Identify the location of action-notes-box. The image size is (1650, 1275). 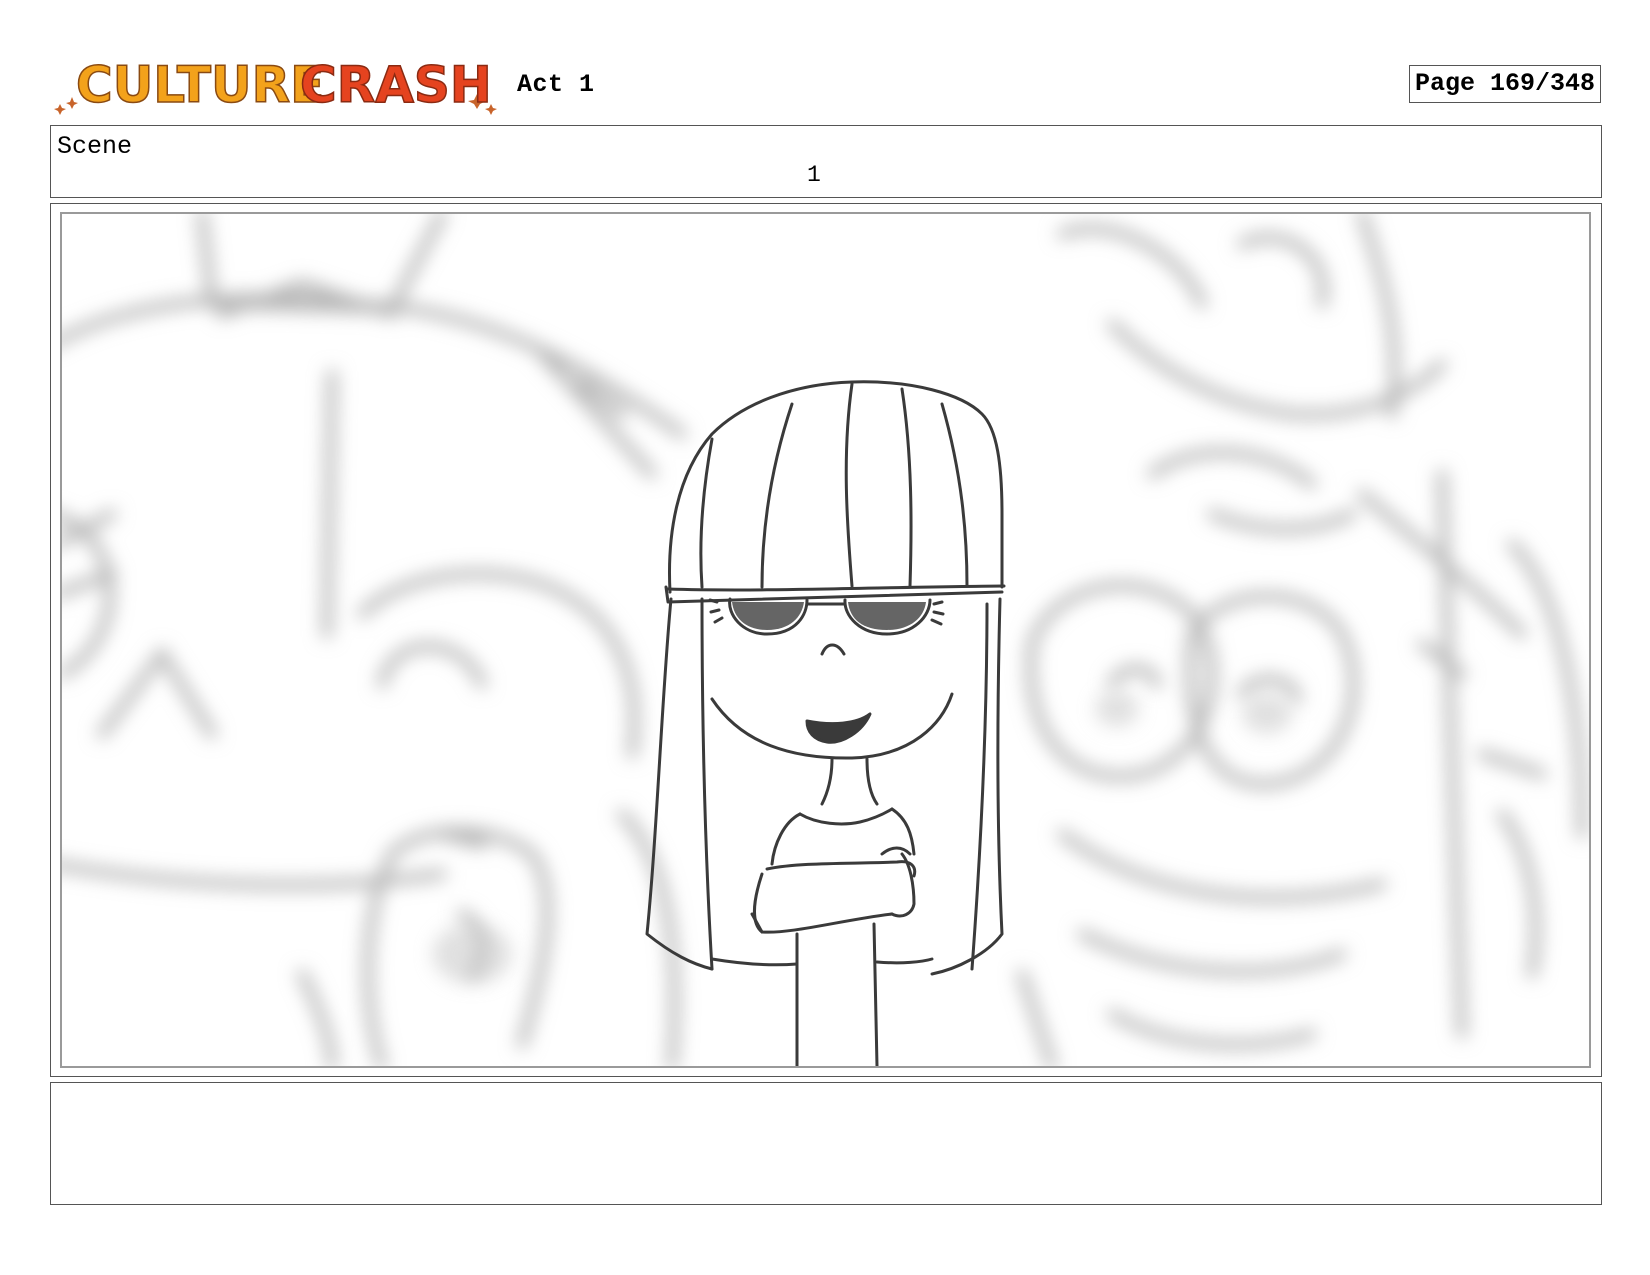
(826, 1143).